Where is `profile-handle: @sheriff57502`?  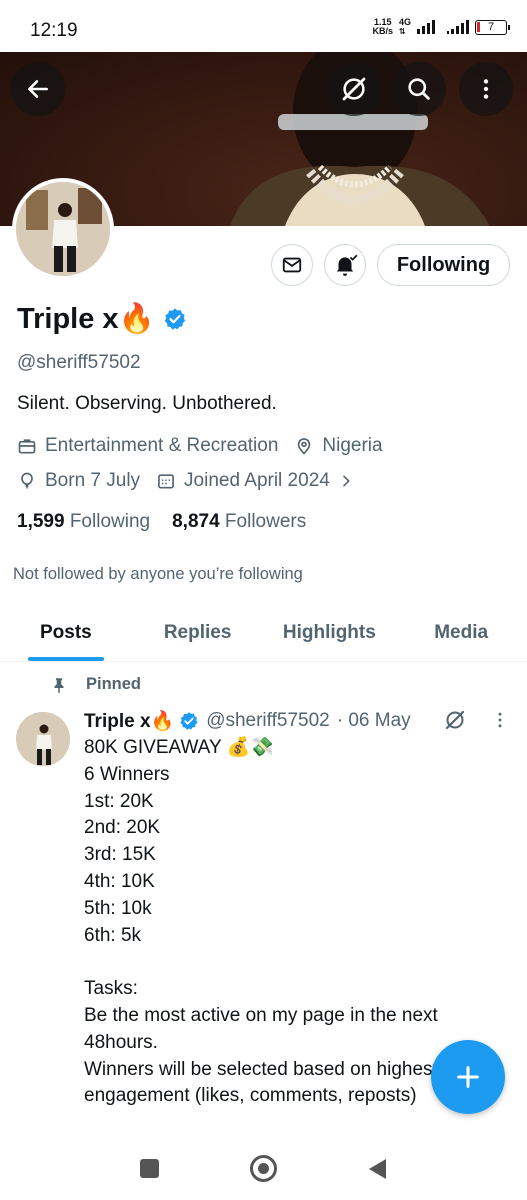 profile-handle: @sheriff57502 is located at coordinates (79, 362).